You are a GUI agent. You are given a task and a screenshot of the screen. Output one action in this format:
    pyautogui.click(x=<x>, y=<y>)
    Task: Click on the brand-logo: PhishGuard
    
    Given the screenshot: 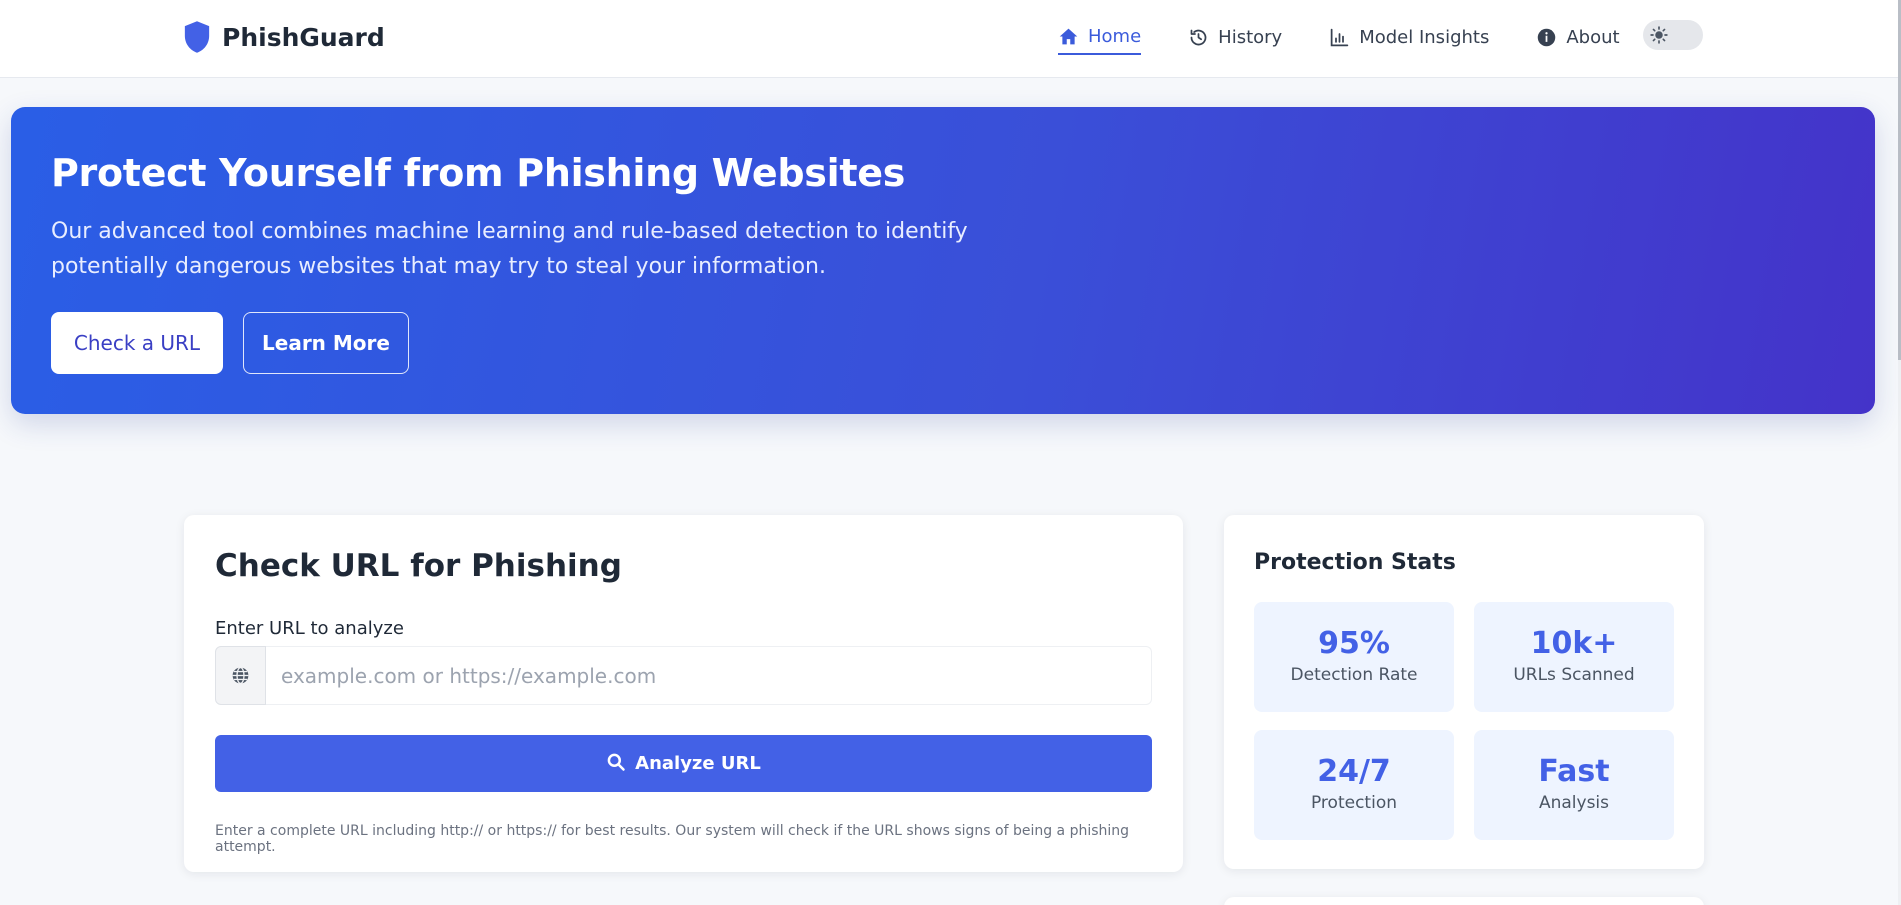 What is the action you would take?
    pyautogui.click(x=283, y=37)
    